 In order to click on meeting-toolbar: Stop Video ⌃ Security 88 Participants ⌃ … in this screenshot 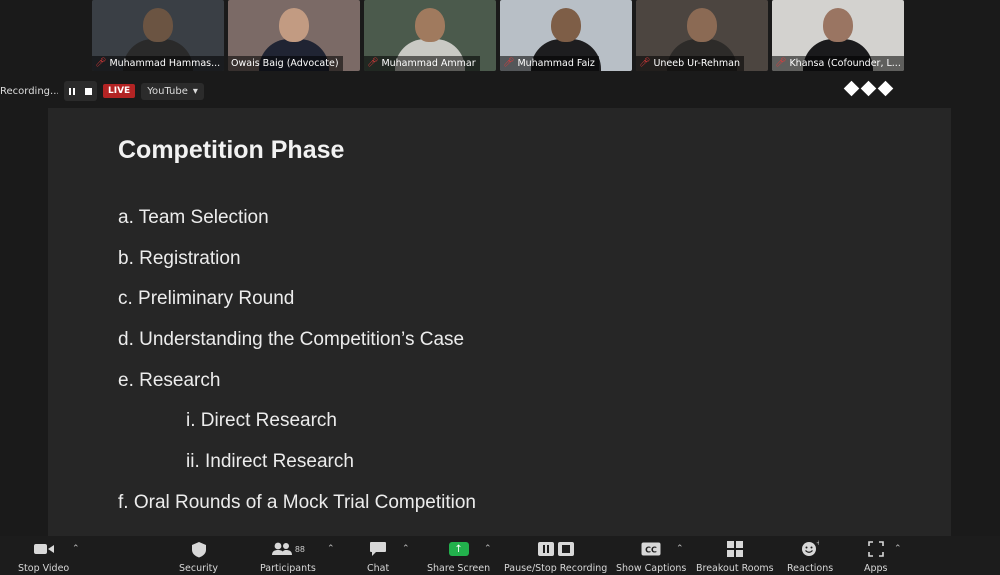, I will do `click(500, 555)`.